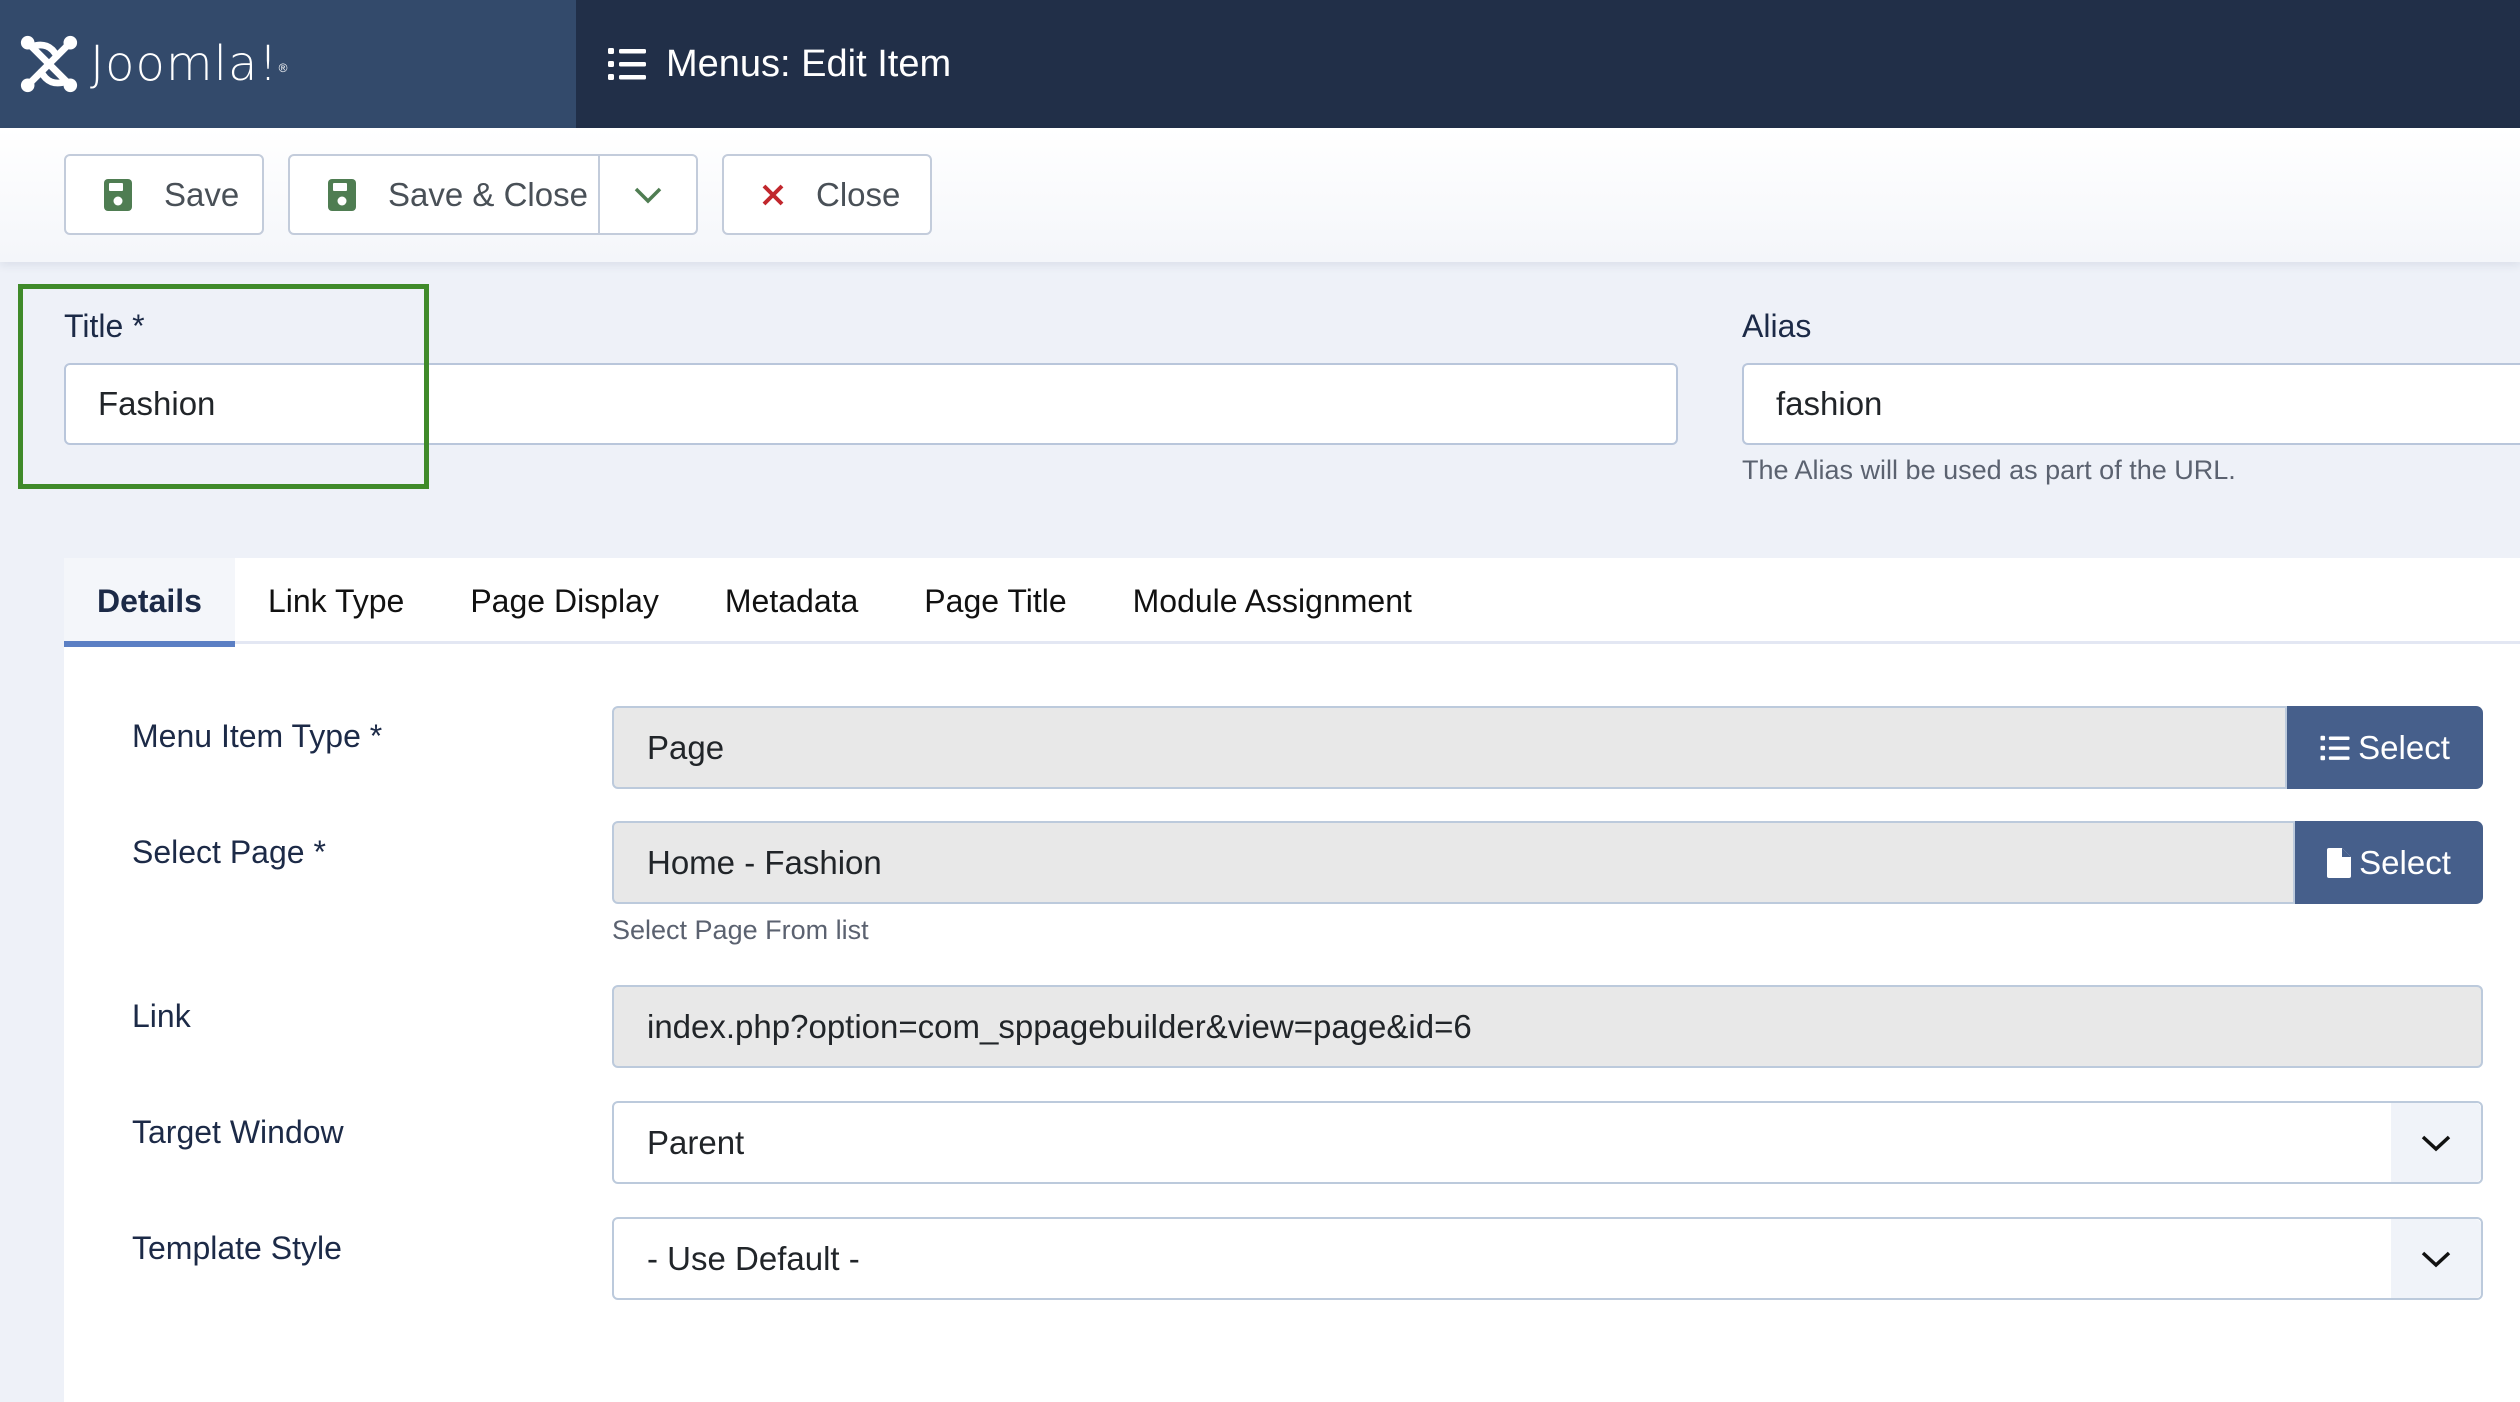 Image resolution: width=2520 pixels, height=1402 pixels. Describe the element at coordinates (2339, 862) in the screenshot. I see `file-icon` at that location.